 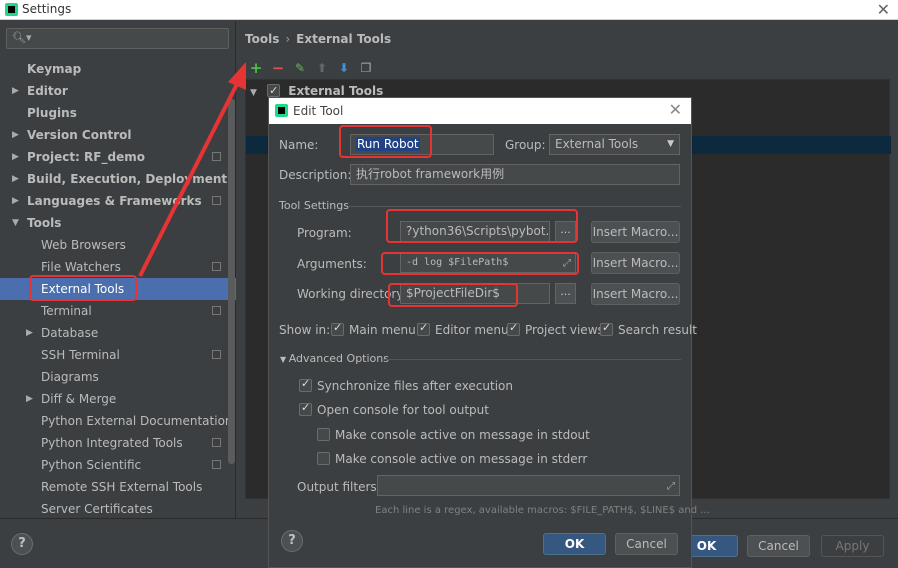 I want to click on annotation-arrow-shaft, so click(x=189, y=179).